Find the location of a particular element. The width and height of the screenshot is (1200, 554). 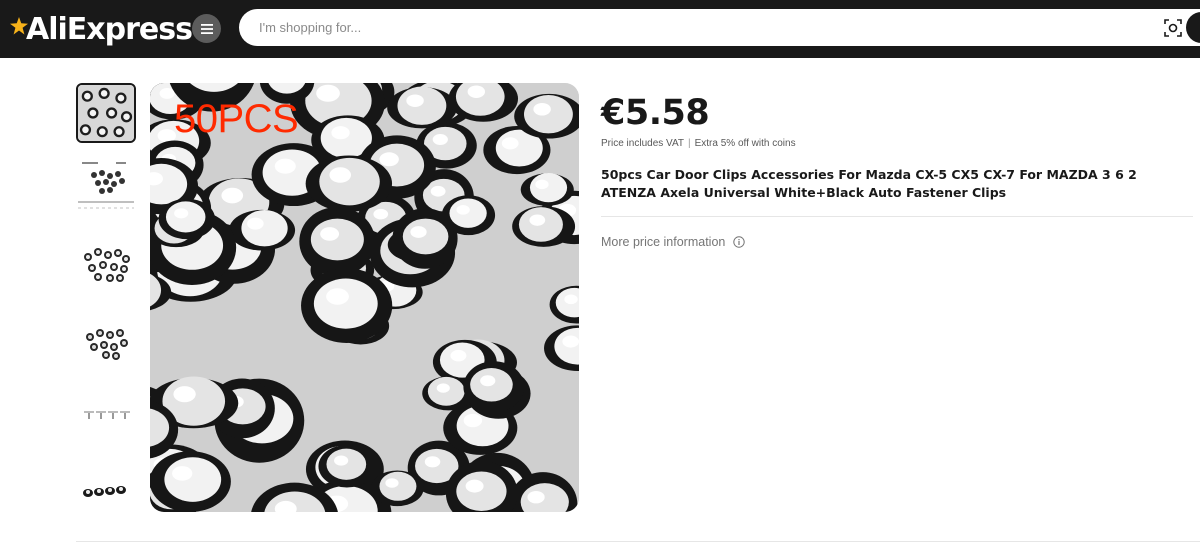

menu-button is located at coordinates (206, 28).